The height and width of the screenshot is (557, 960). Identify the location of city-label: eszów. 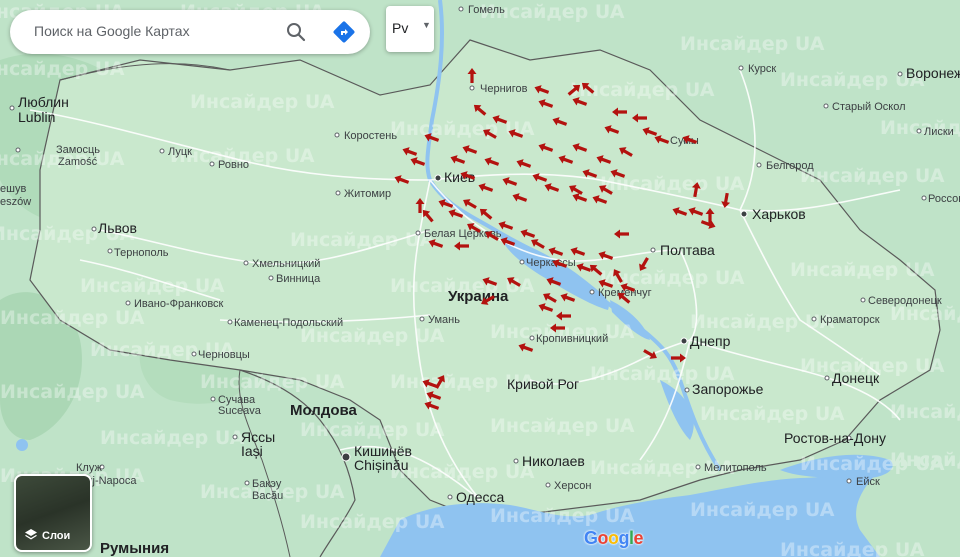
(15, 202).